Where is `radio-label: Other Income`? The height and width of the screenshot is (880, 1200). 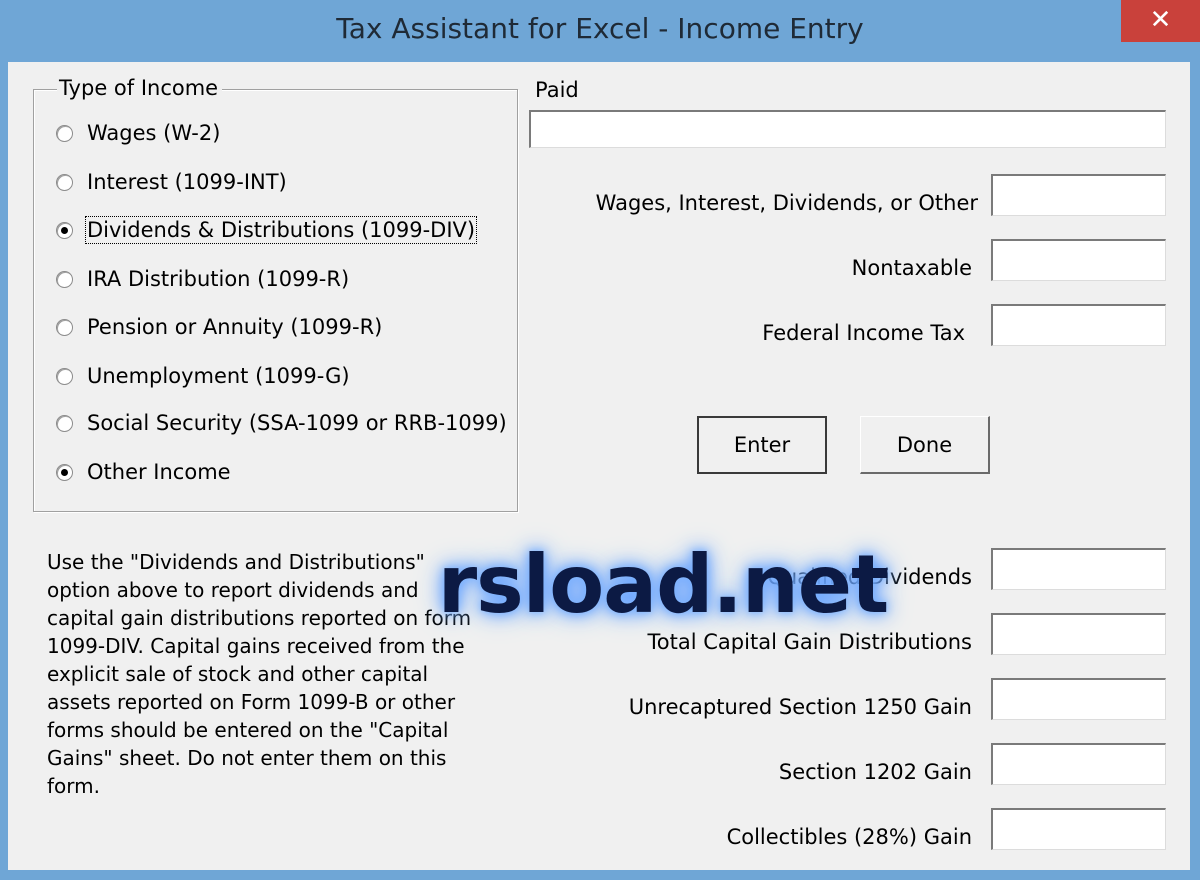
radio-label: Other Income is located at coordinates (159, 472).